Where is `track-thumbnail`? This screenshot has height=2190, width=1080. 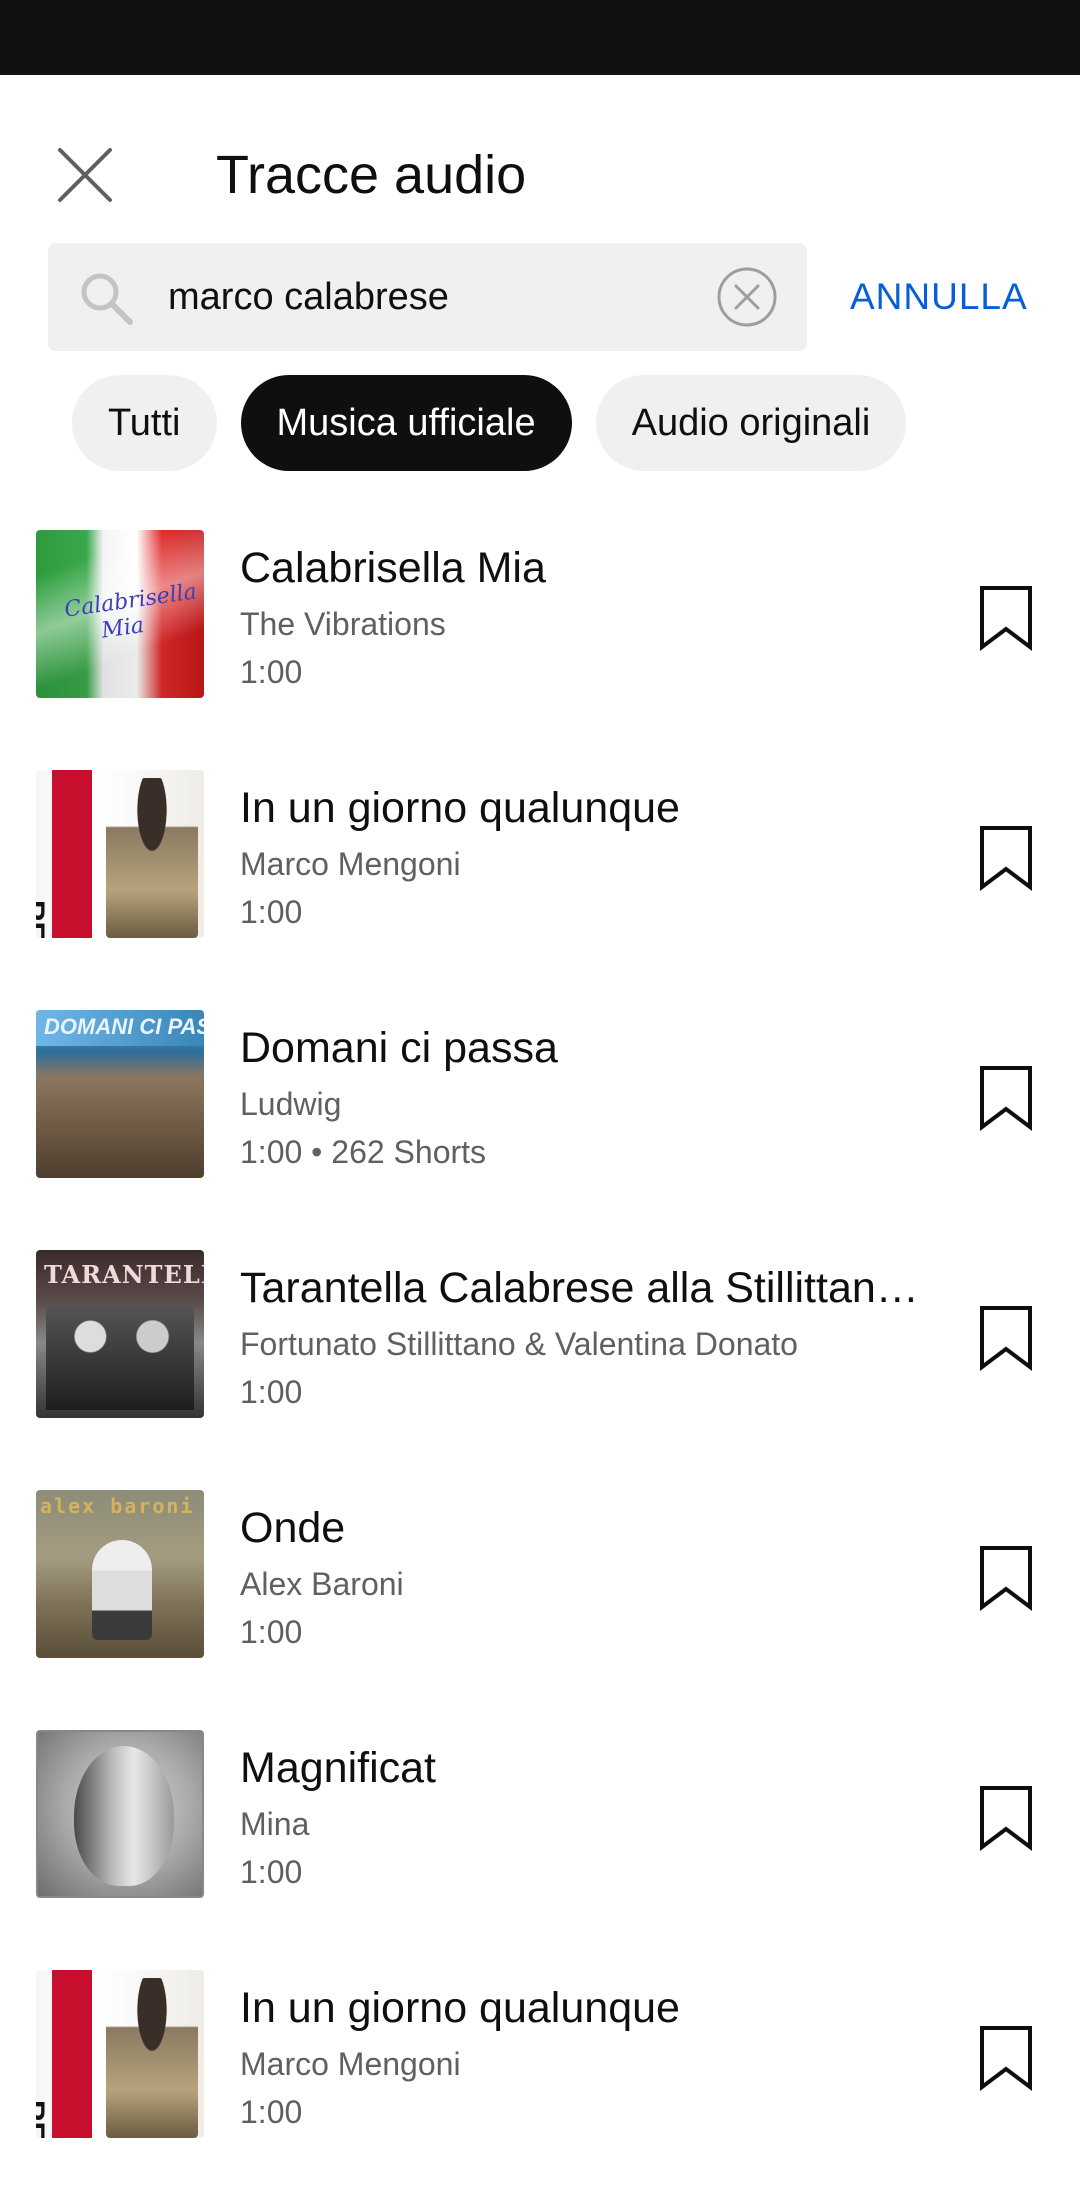 track-thumbnail is located at coordinates (120, 1814).